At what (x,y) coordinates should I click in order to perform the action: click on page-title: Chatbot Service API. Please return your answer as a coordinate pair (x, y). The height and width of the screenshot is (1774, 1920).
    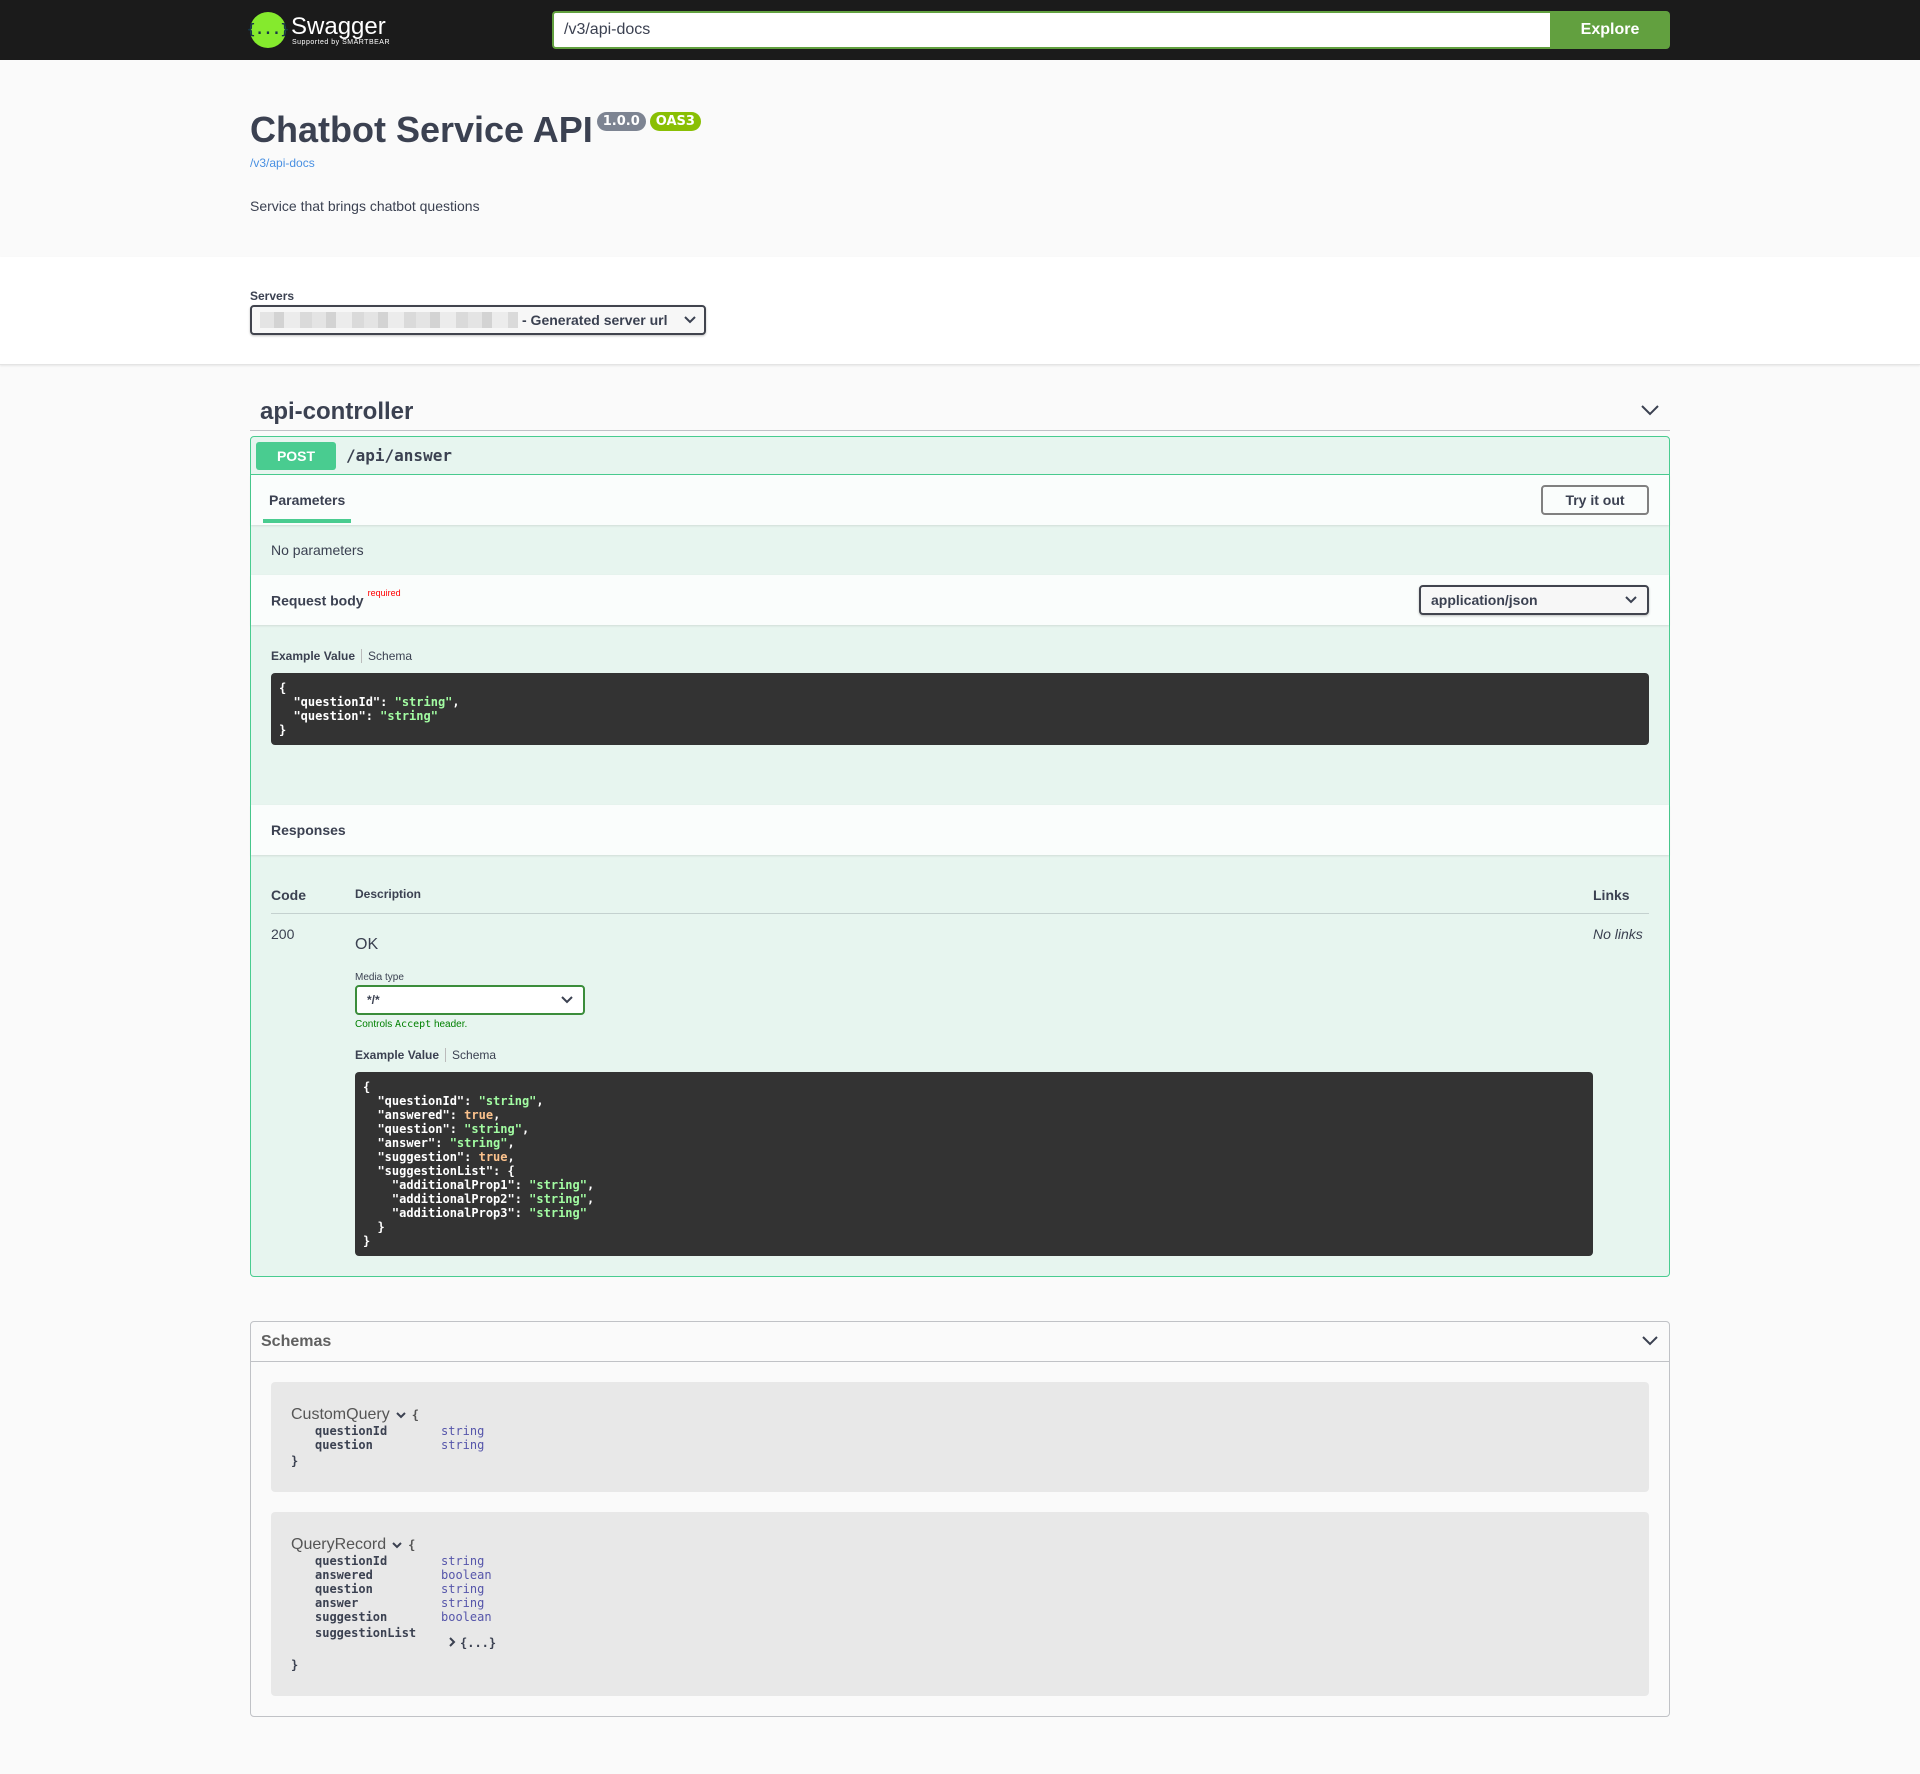
    Looking at the image, I should click on (421, 129).